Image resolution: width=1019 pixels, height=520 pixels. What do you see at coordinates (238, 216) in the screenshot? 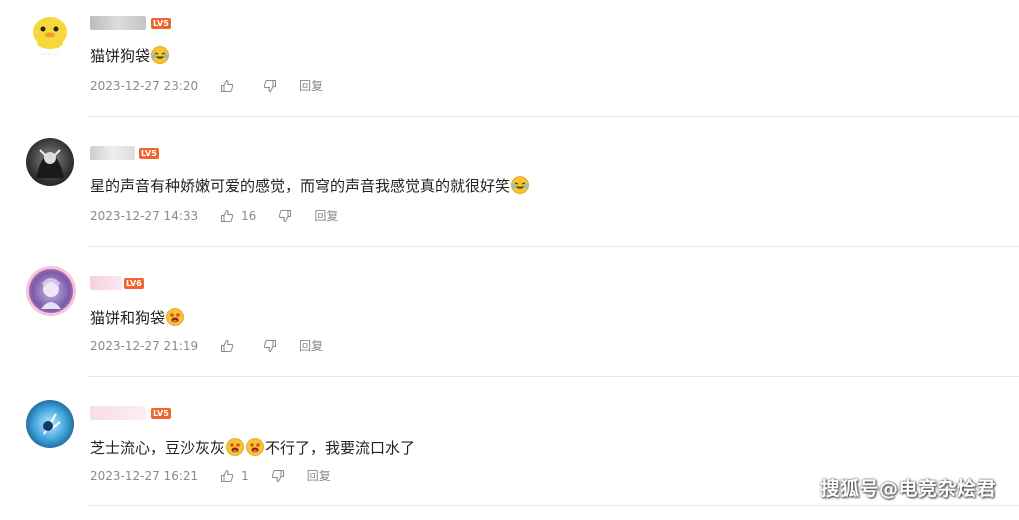
I see `like-button: 16` at bounding box center [238, 216].